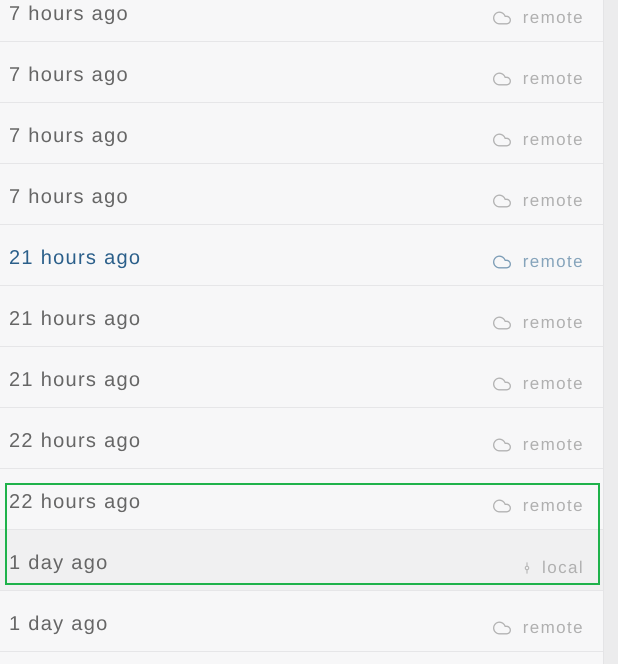  Describe the element at coordinates (563, 568) in the screenshot. I see `source-label: local` at that location.